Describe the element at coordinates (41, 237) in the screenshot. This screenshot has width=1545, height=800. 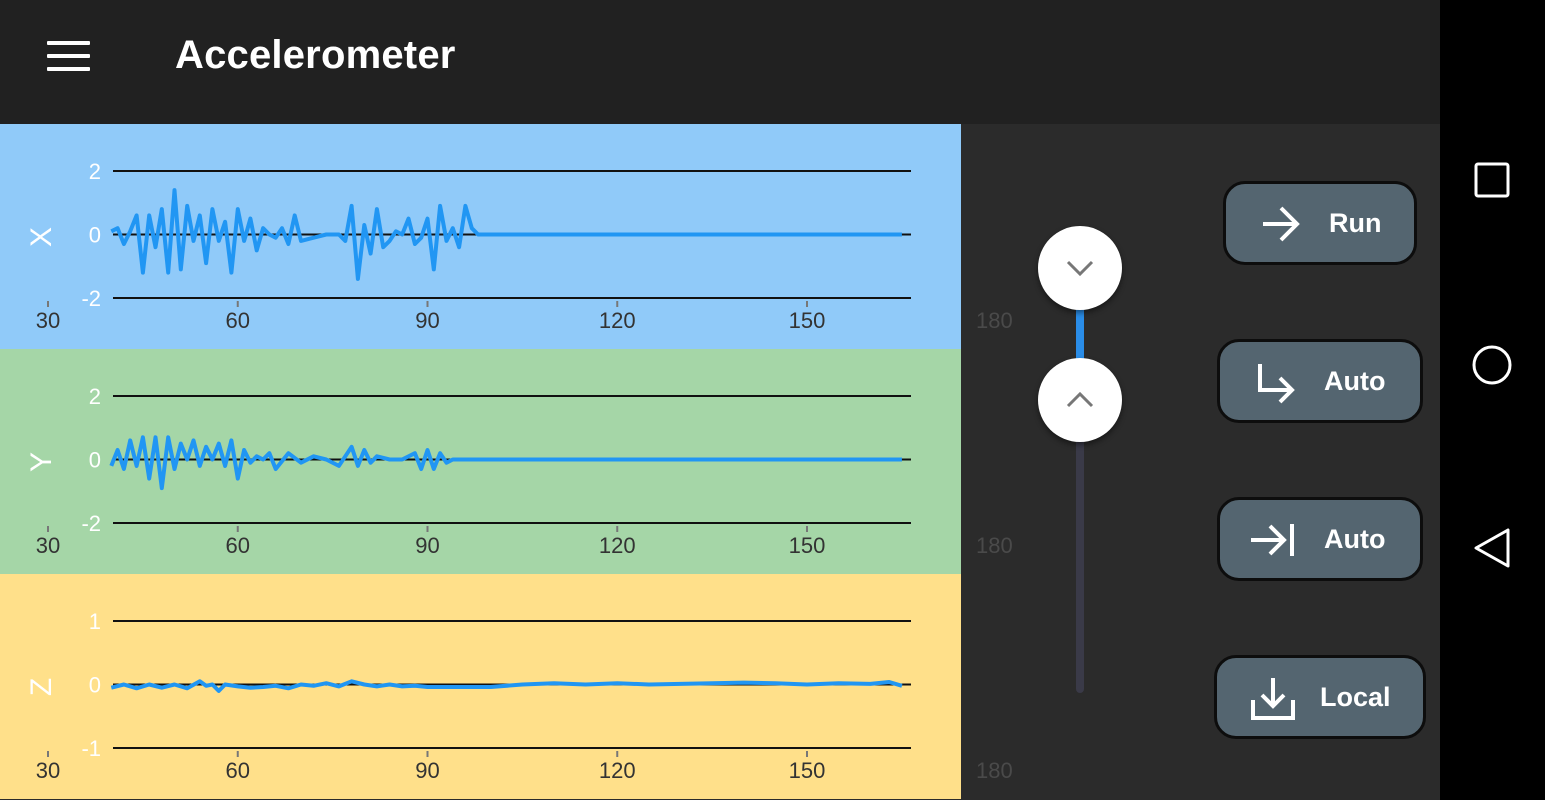
I see `axis-letter-x: X` at that location.